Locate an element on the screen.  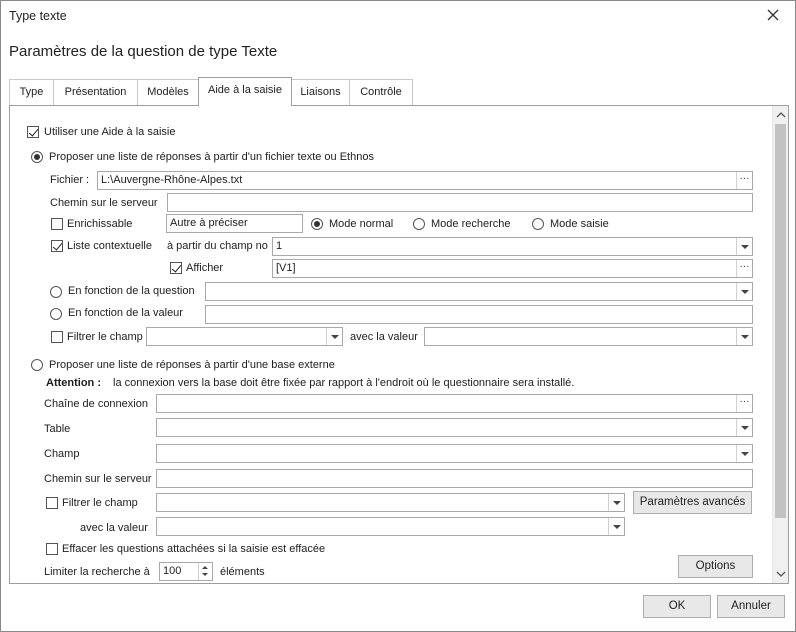
fn-valeur-label: En fonction de la valeur is located at coordinates (125, 313).